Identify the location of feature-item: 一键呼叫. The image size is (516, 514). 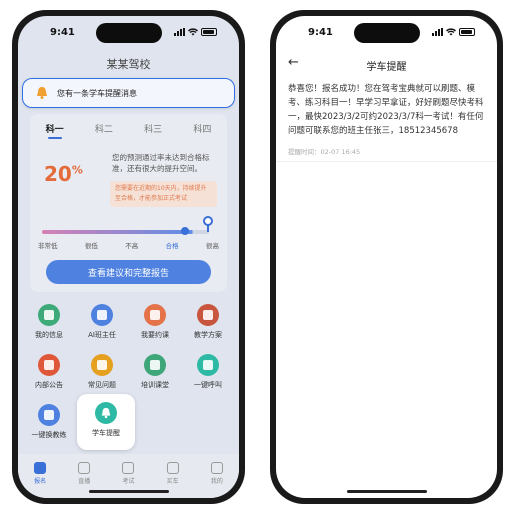
(208, 372).